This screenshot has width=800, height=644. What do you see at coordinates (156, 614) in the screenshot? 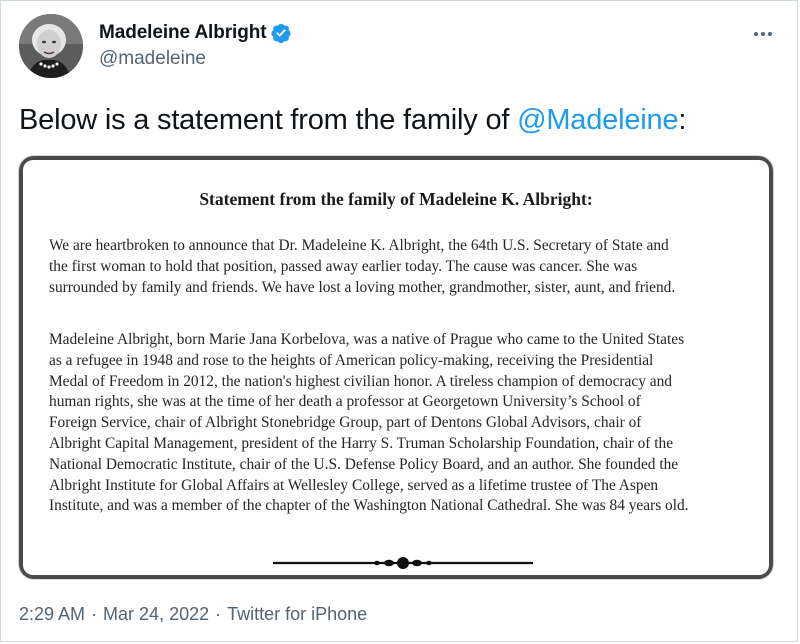
I see `tweet-date: Mar 24, 2022` at bounding box center [156, 614].